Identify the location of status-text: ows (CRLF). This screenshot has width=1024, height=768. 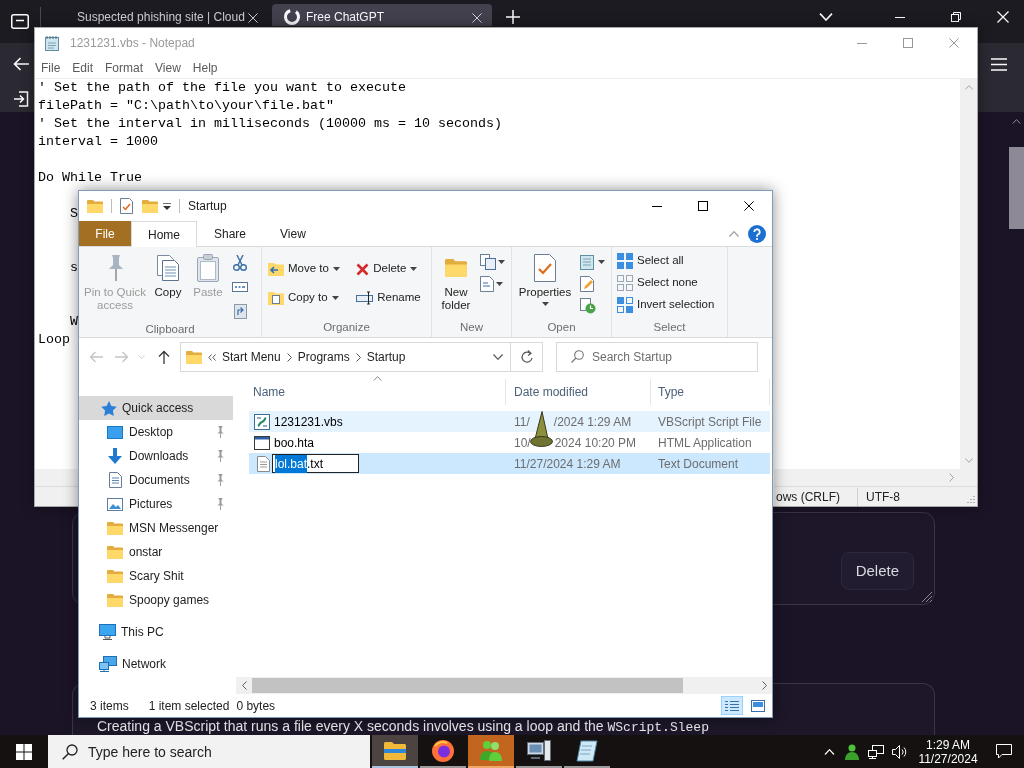
(808, 497).